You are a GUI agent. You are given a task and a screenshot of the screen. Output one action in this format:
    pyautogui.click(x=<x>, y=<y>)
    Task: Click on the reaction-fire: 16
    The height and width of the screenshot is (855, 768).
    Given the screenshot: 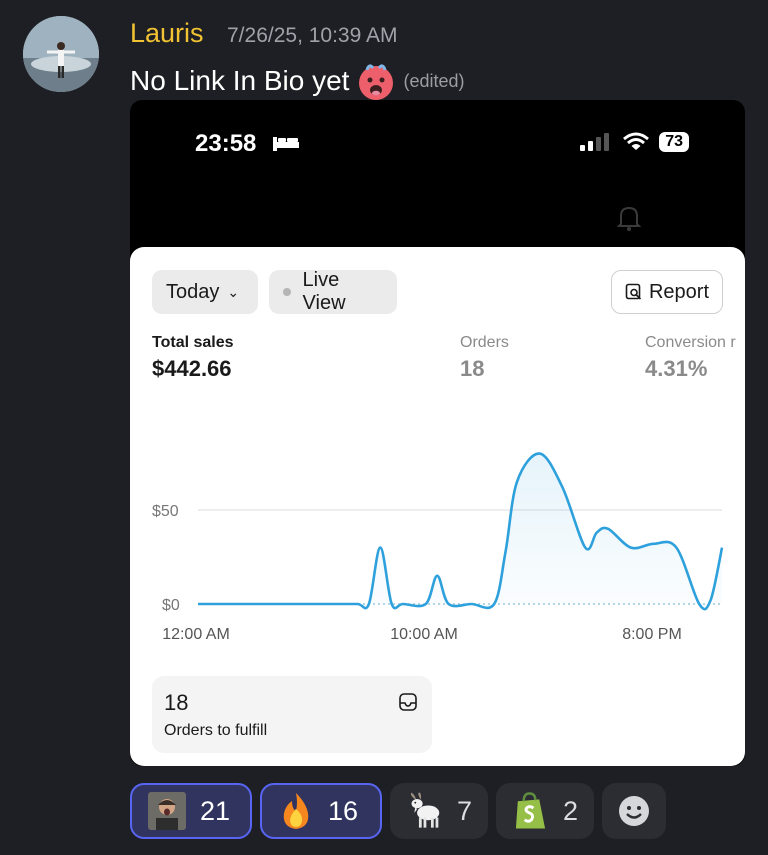 What is the action you would take?
    pyautogui.click(x=321, y=811)
    